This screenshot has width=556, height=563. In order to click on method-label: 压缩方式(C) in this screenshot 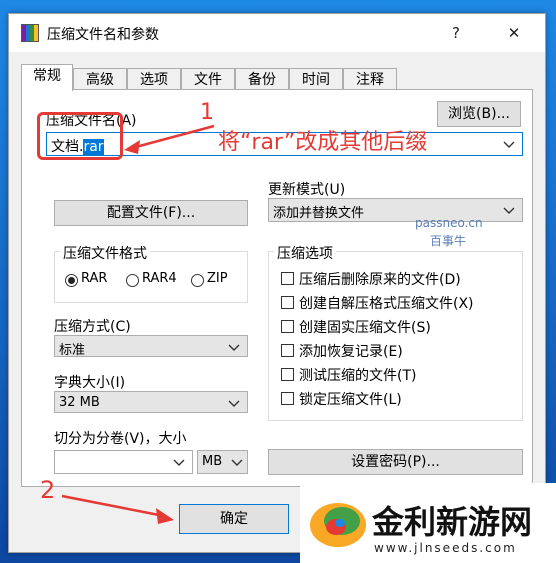, I will do `click(92, 327)`.